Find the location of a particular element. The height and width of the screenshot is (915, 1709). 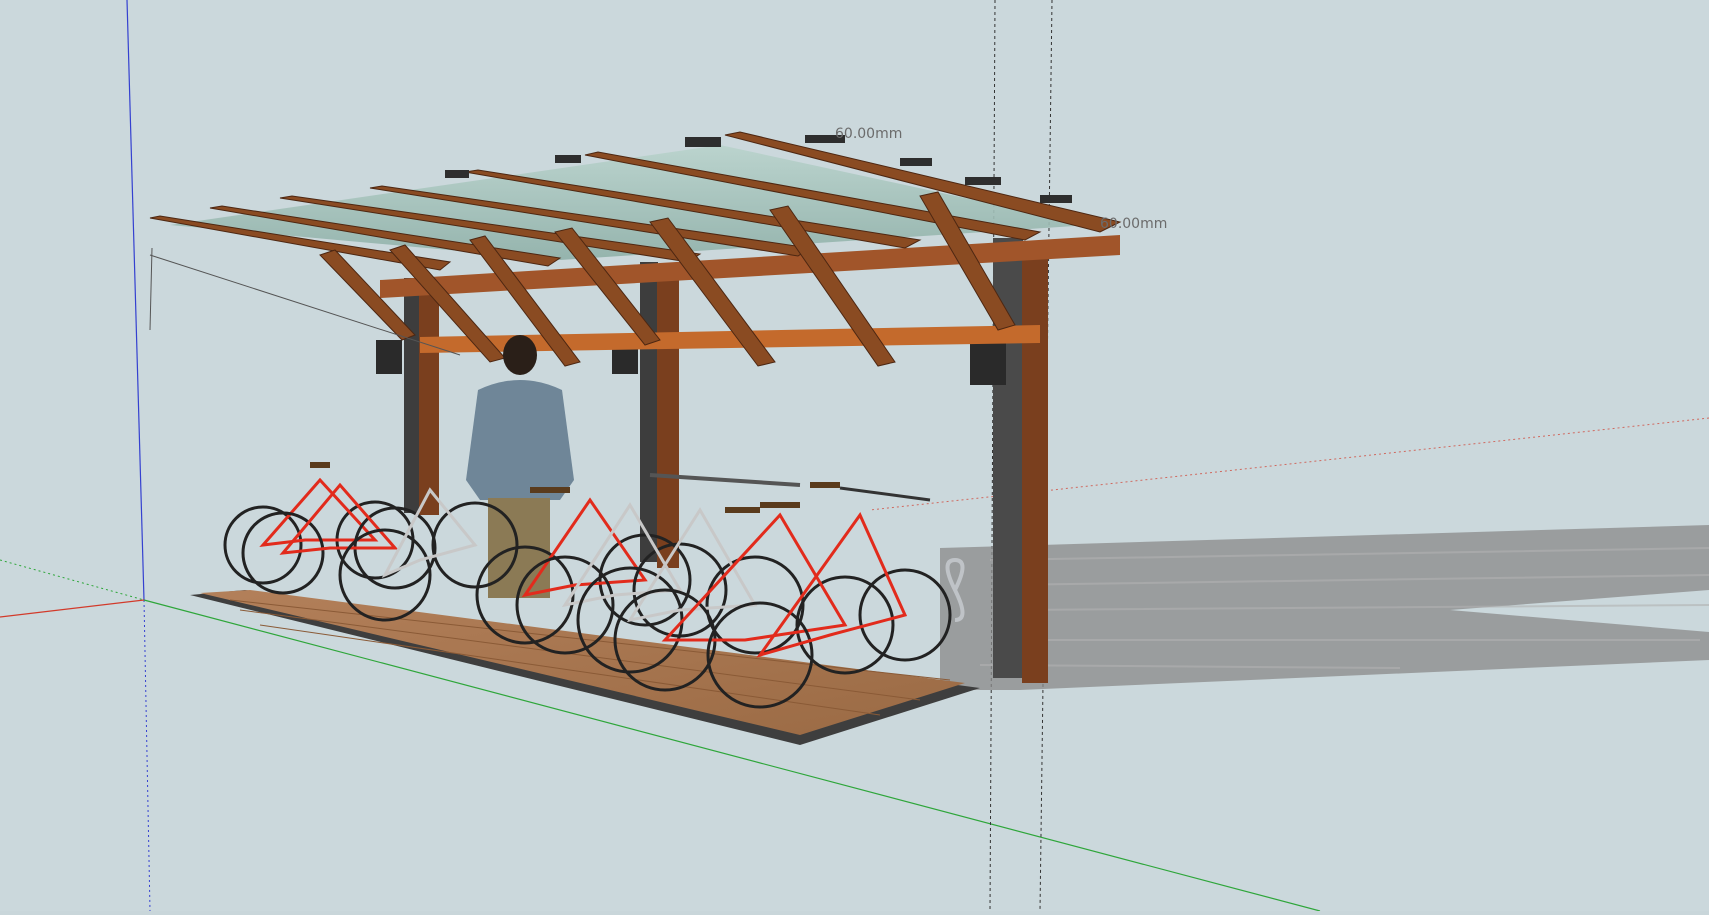

green-axis-dotted is located at coordinates (72, 580).